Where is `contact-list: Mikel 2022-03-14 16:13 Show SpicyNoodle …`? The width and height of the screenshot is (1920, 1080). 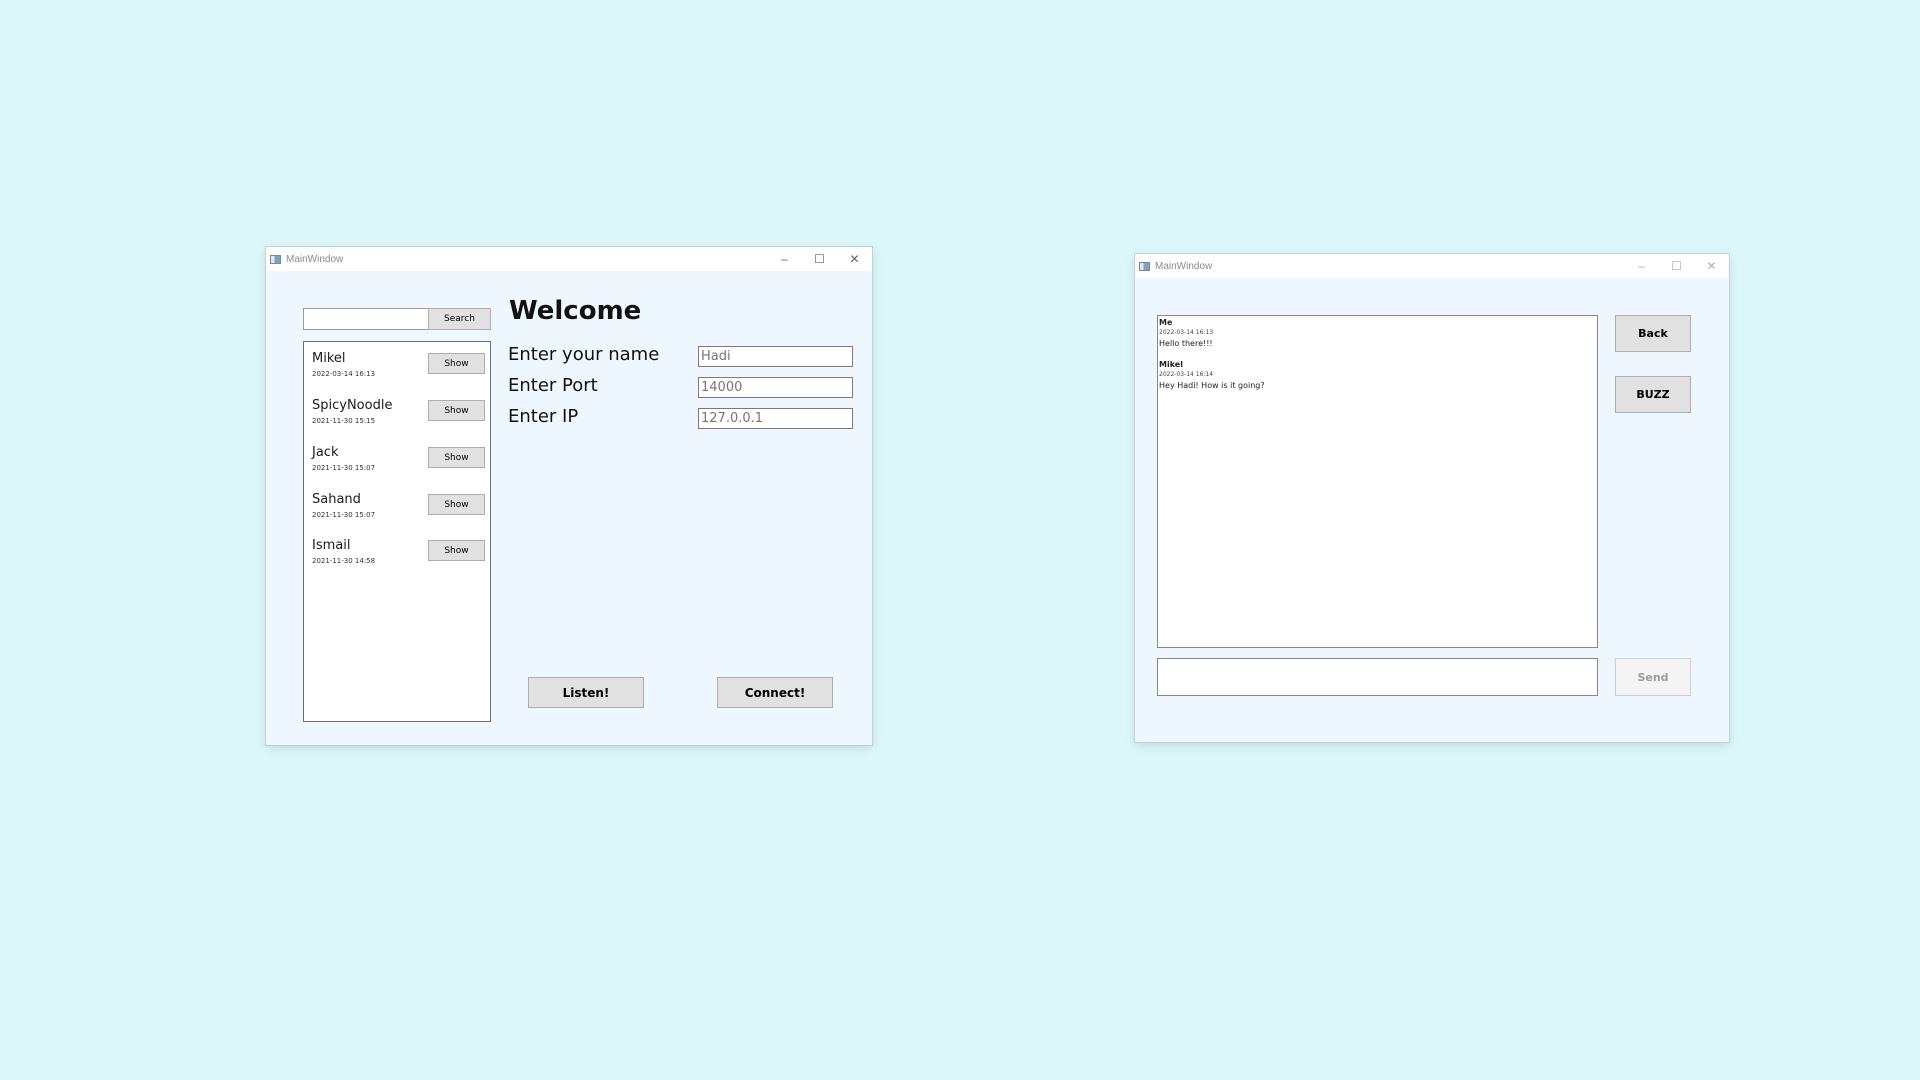
contact-list: Mikel 2022-03-14 16:13 Show SpicyNoodle … is located at coordinates (397, 531).